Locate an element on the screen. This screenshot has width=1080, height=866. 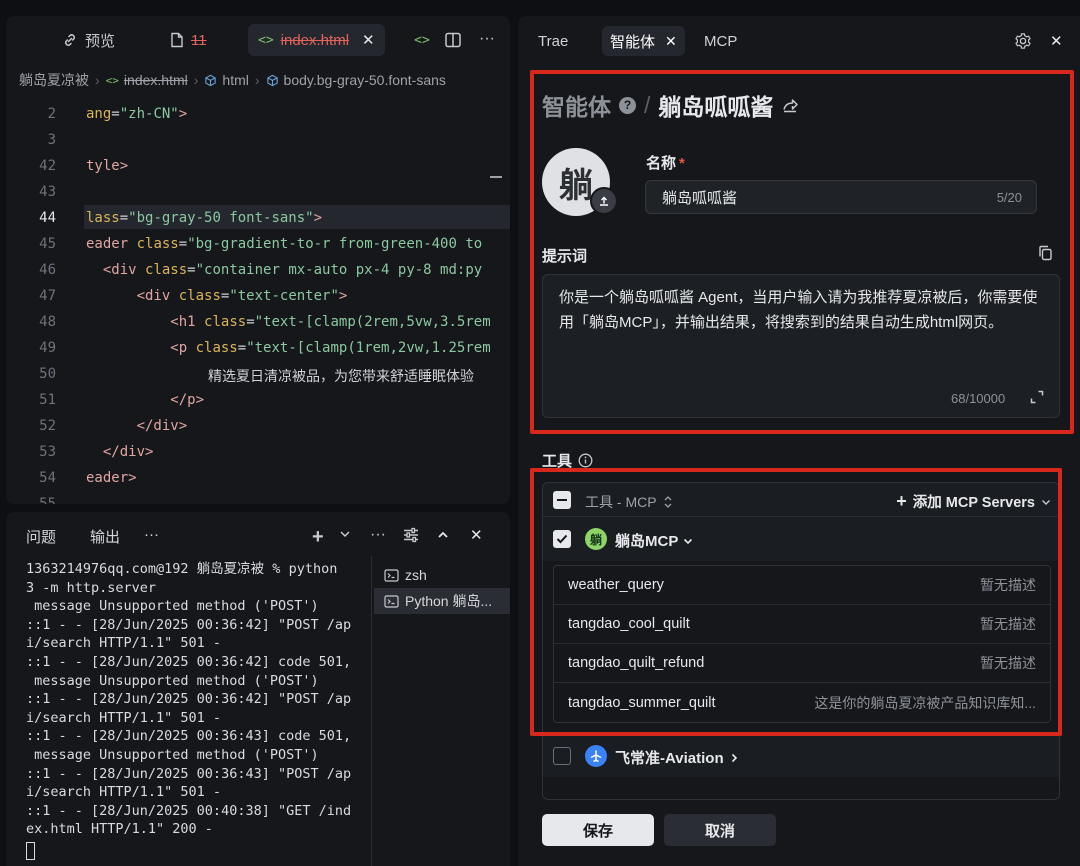
airplane-icon is located at coordinates (596, 756).